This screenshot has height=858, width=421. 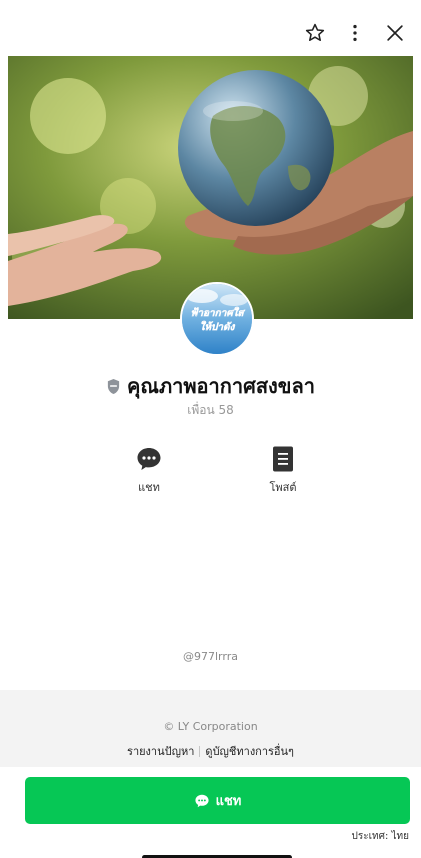 I want to click on profile-name-row: คุณภาพอากาศสงขลา, so click(x=210, y=386).